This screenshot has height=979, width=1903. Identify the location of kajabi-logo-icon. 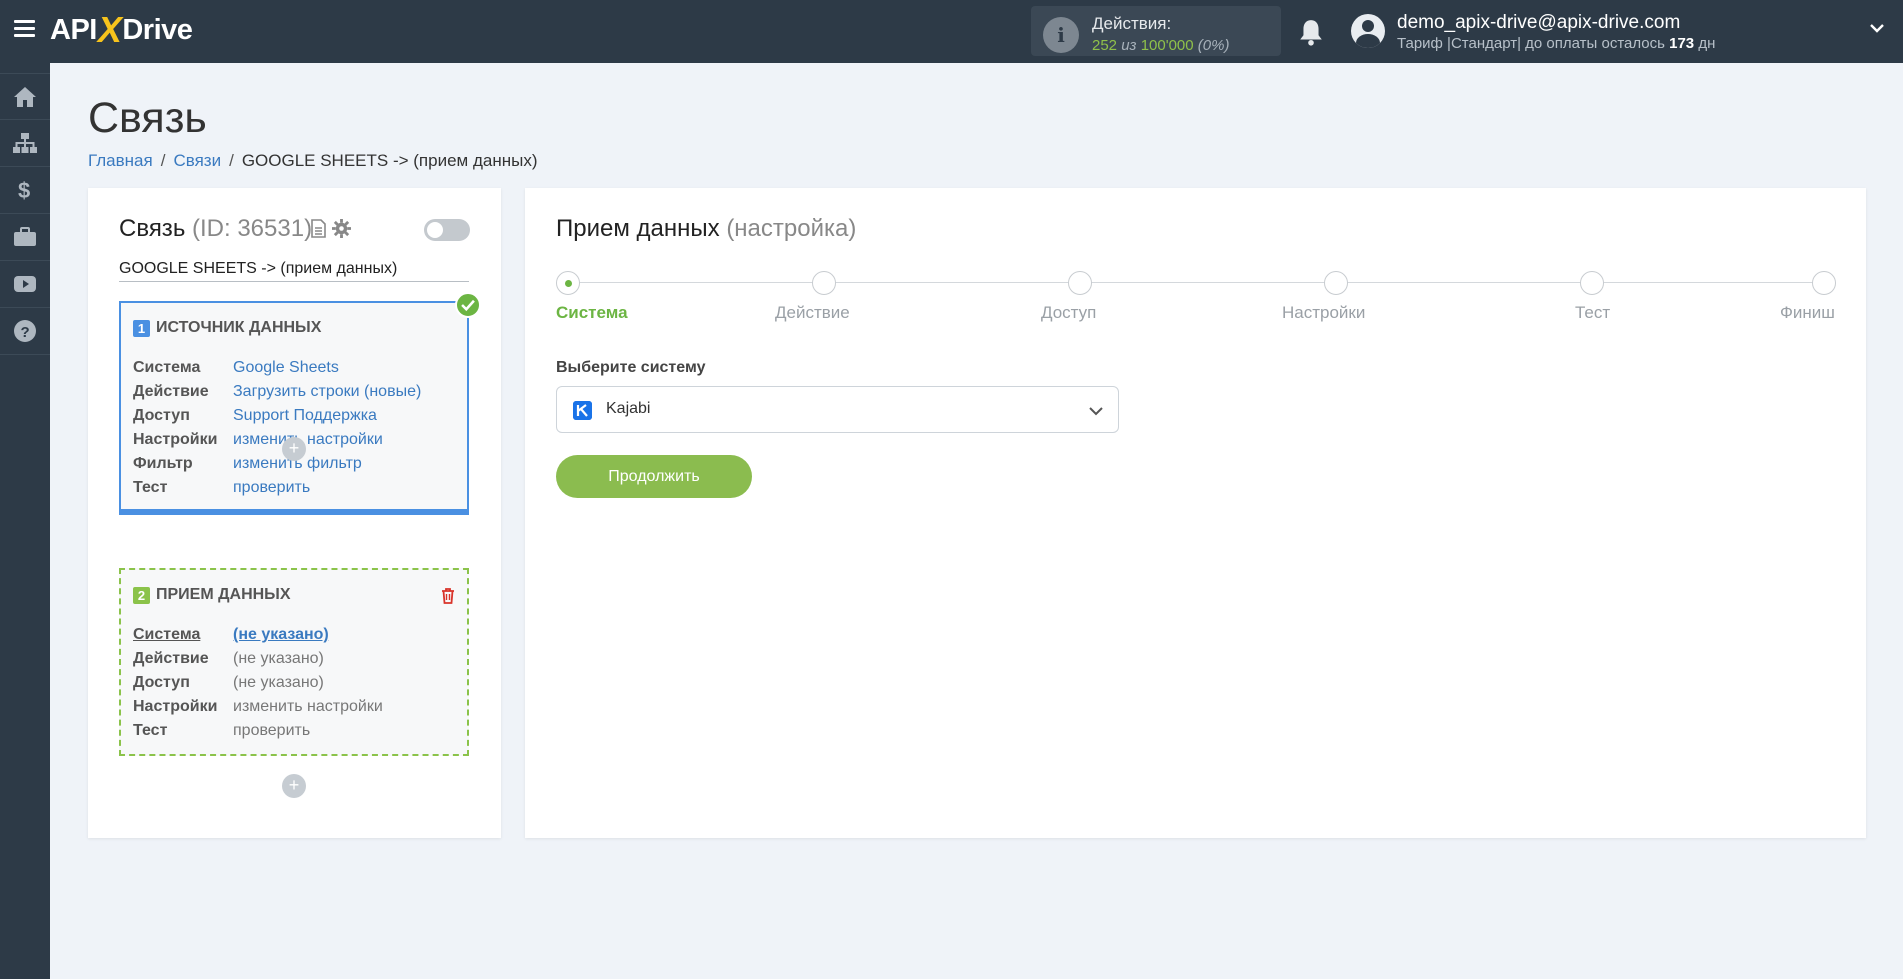
(582, 410).